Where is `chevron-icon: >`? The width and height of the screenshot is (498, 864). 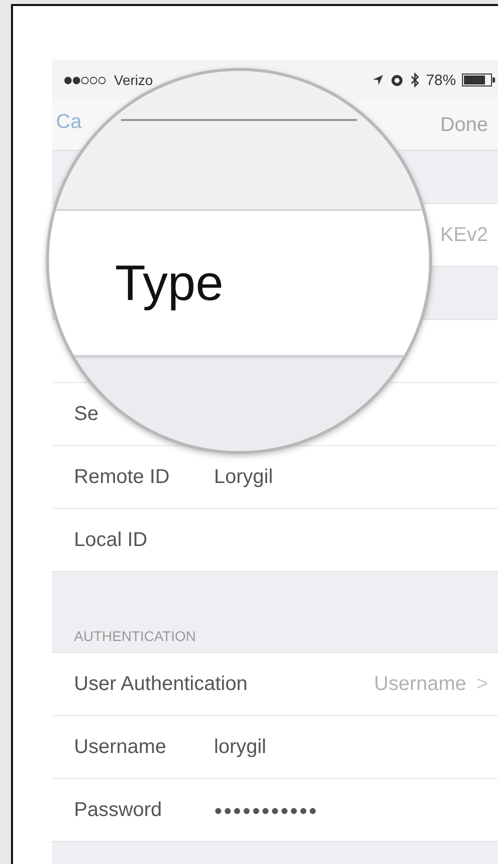 chevron-icon: > is located at coordinates (482, 684).